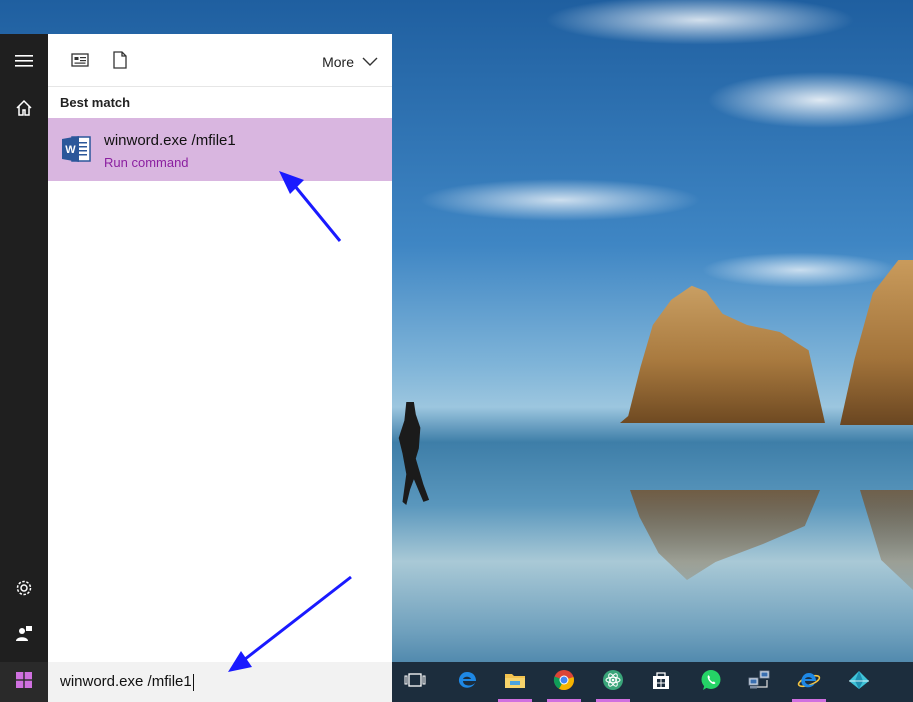 The image size is (913, 702). I want to click on edge-icon, so click(467, 682).